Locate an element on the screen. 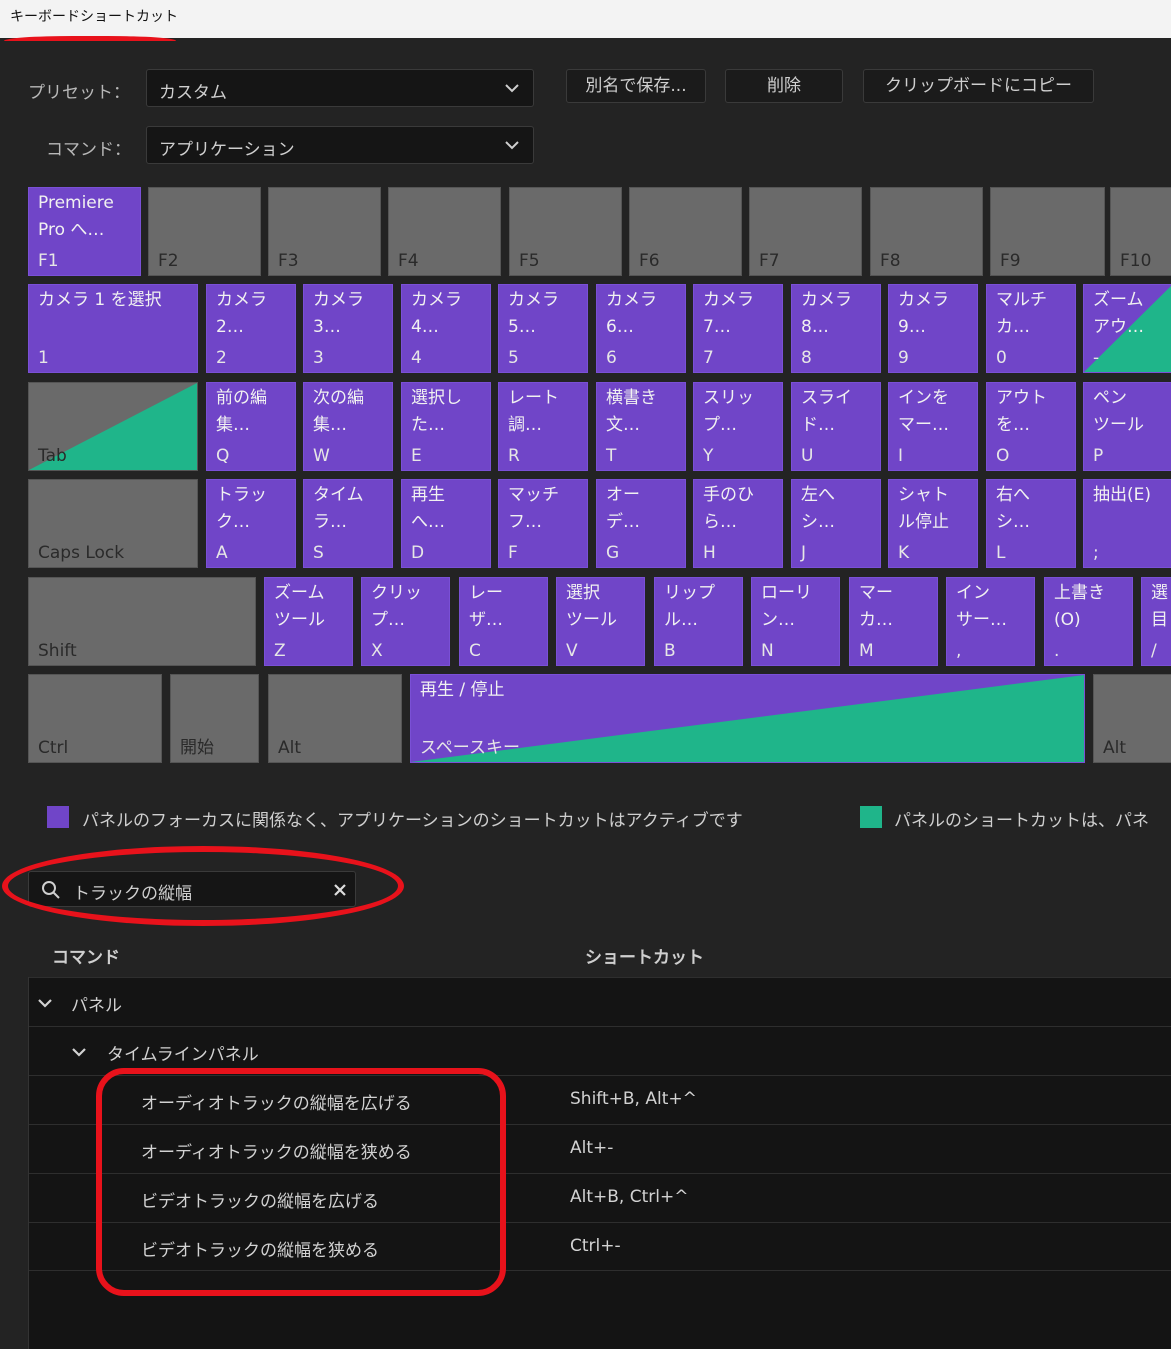  key-g: オー デ… G is located at coordinates (641, 523).